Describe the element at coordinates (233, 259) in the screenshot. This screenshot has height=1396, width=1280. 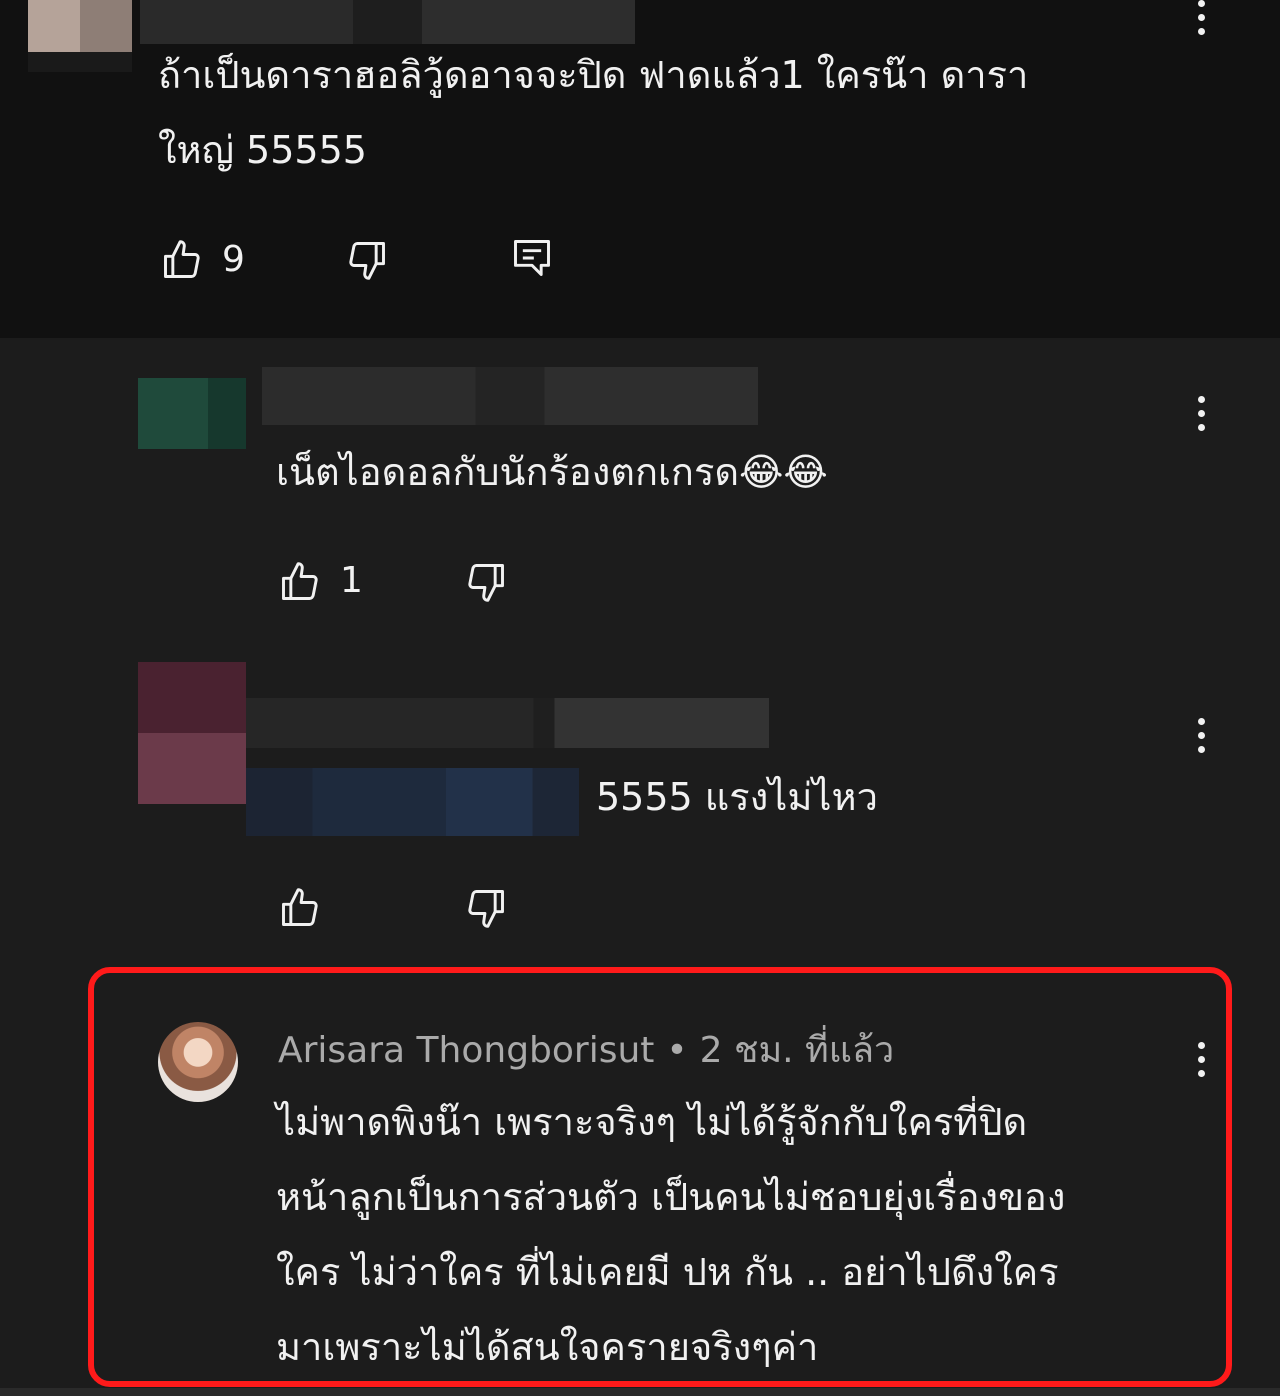
I see `like-count: 9` at that location.